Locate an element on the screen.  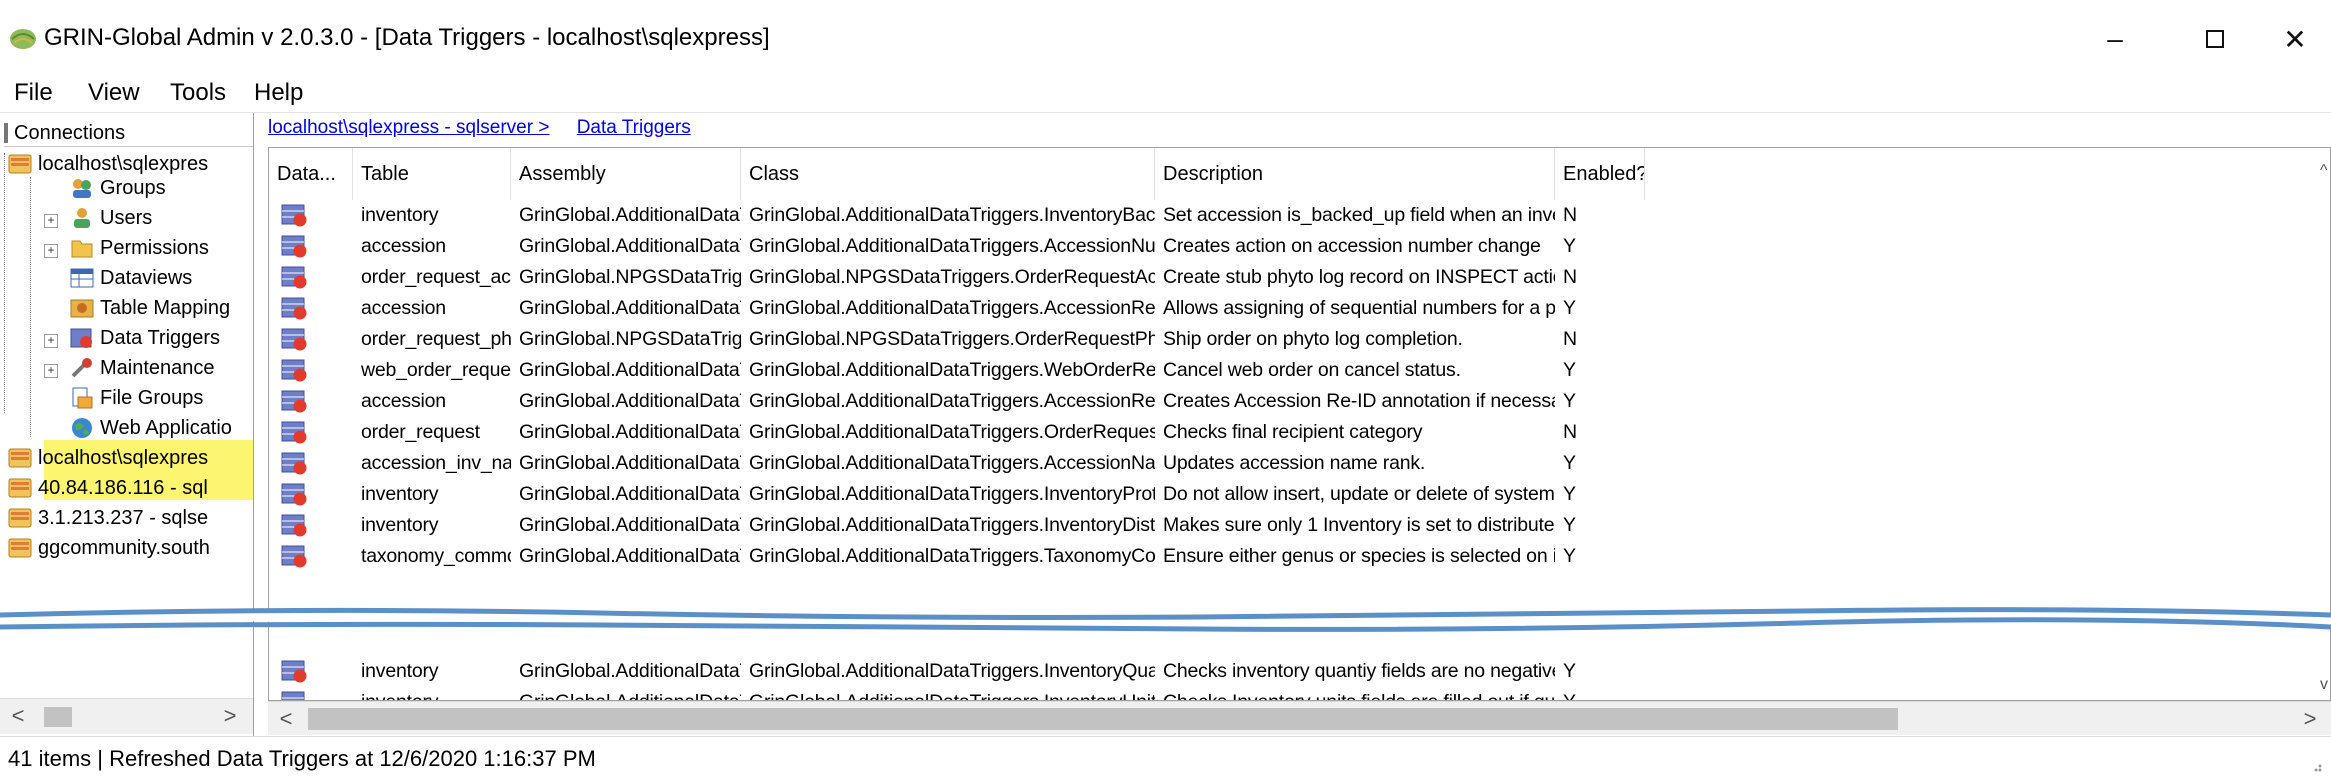
tree-label: Table Mapping is located at coordinates (165, 307).